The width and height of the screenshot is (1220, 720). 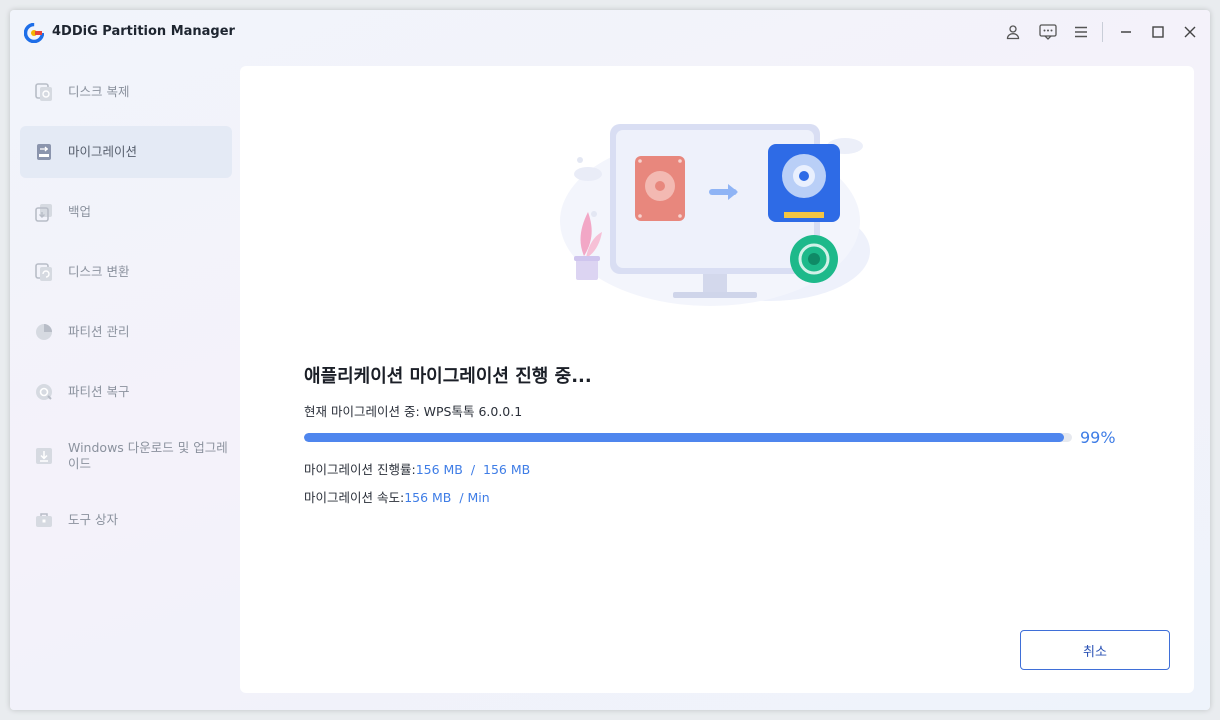 What do you see at coordinates (44, 392) in the screenshot?
I see `partition-recover-icon` at bounding box center [44, 392].